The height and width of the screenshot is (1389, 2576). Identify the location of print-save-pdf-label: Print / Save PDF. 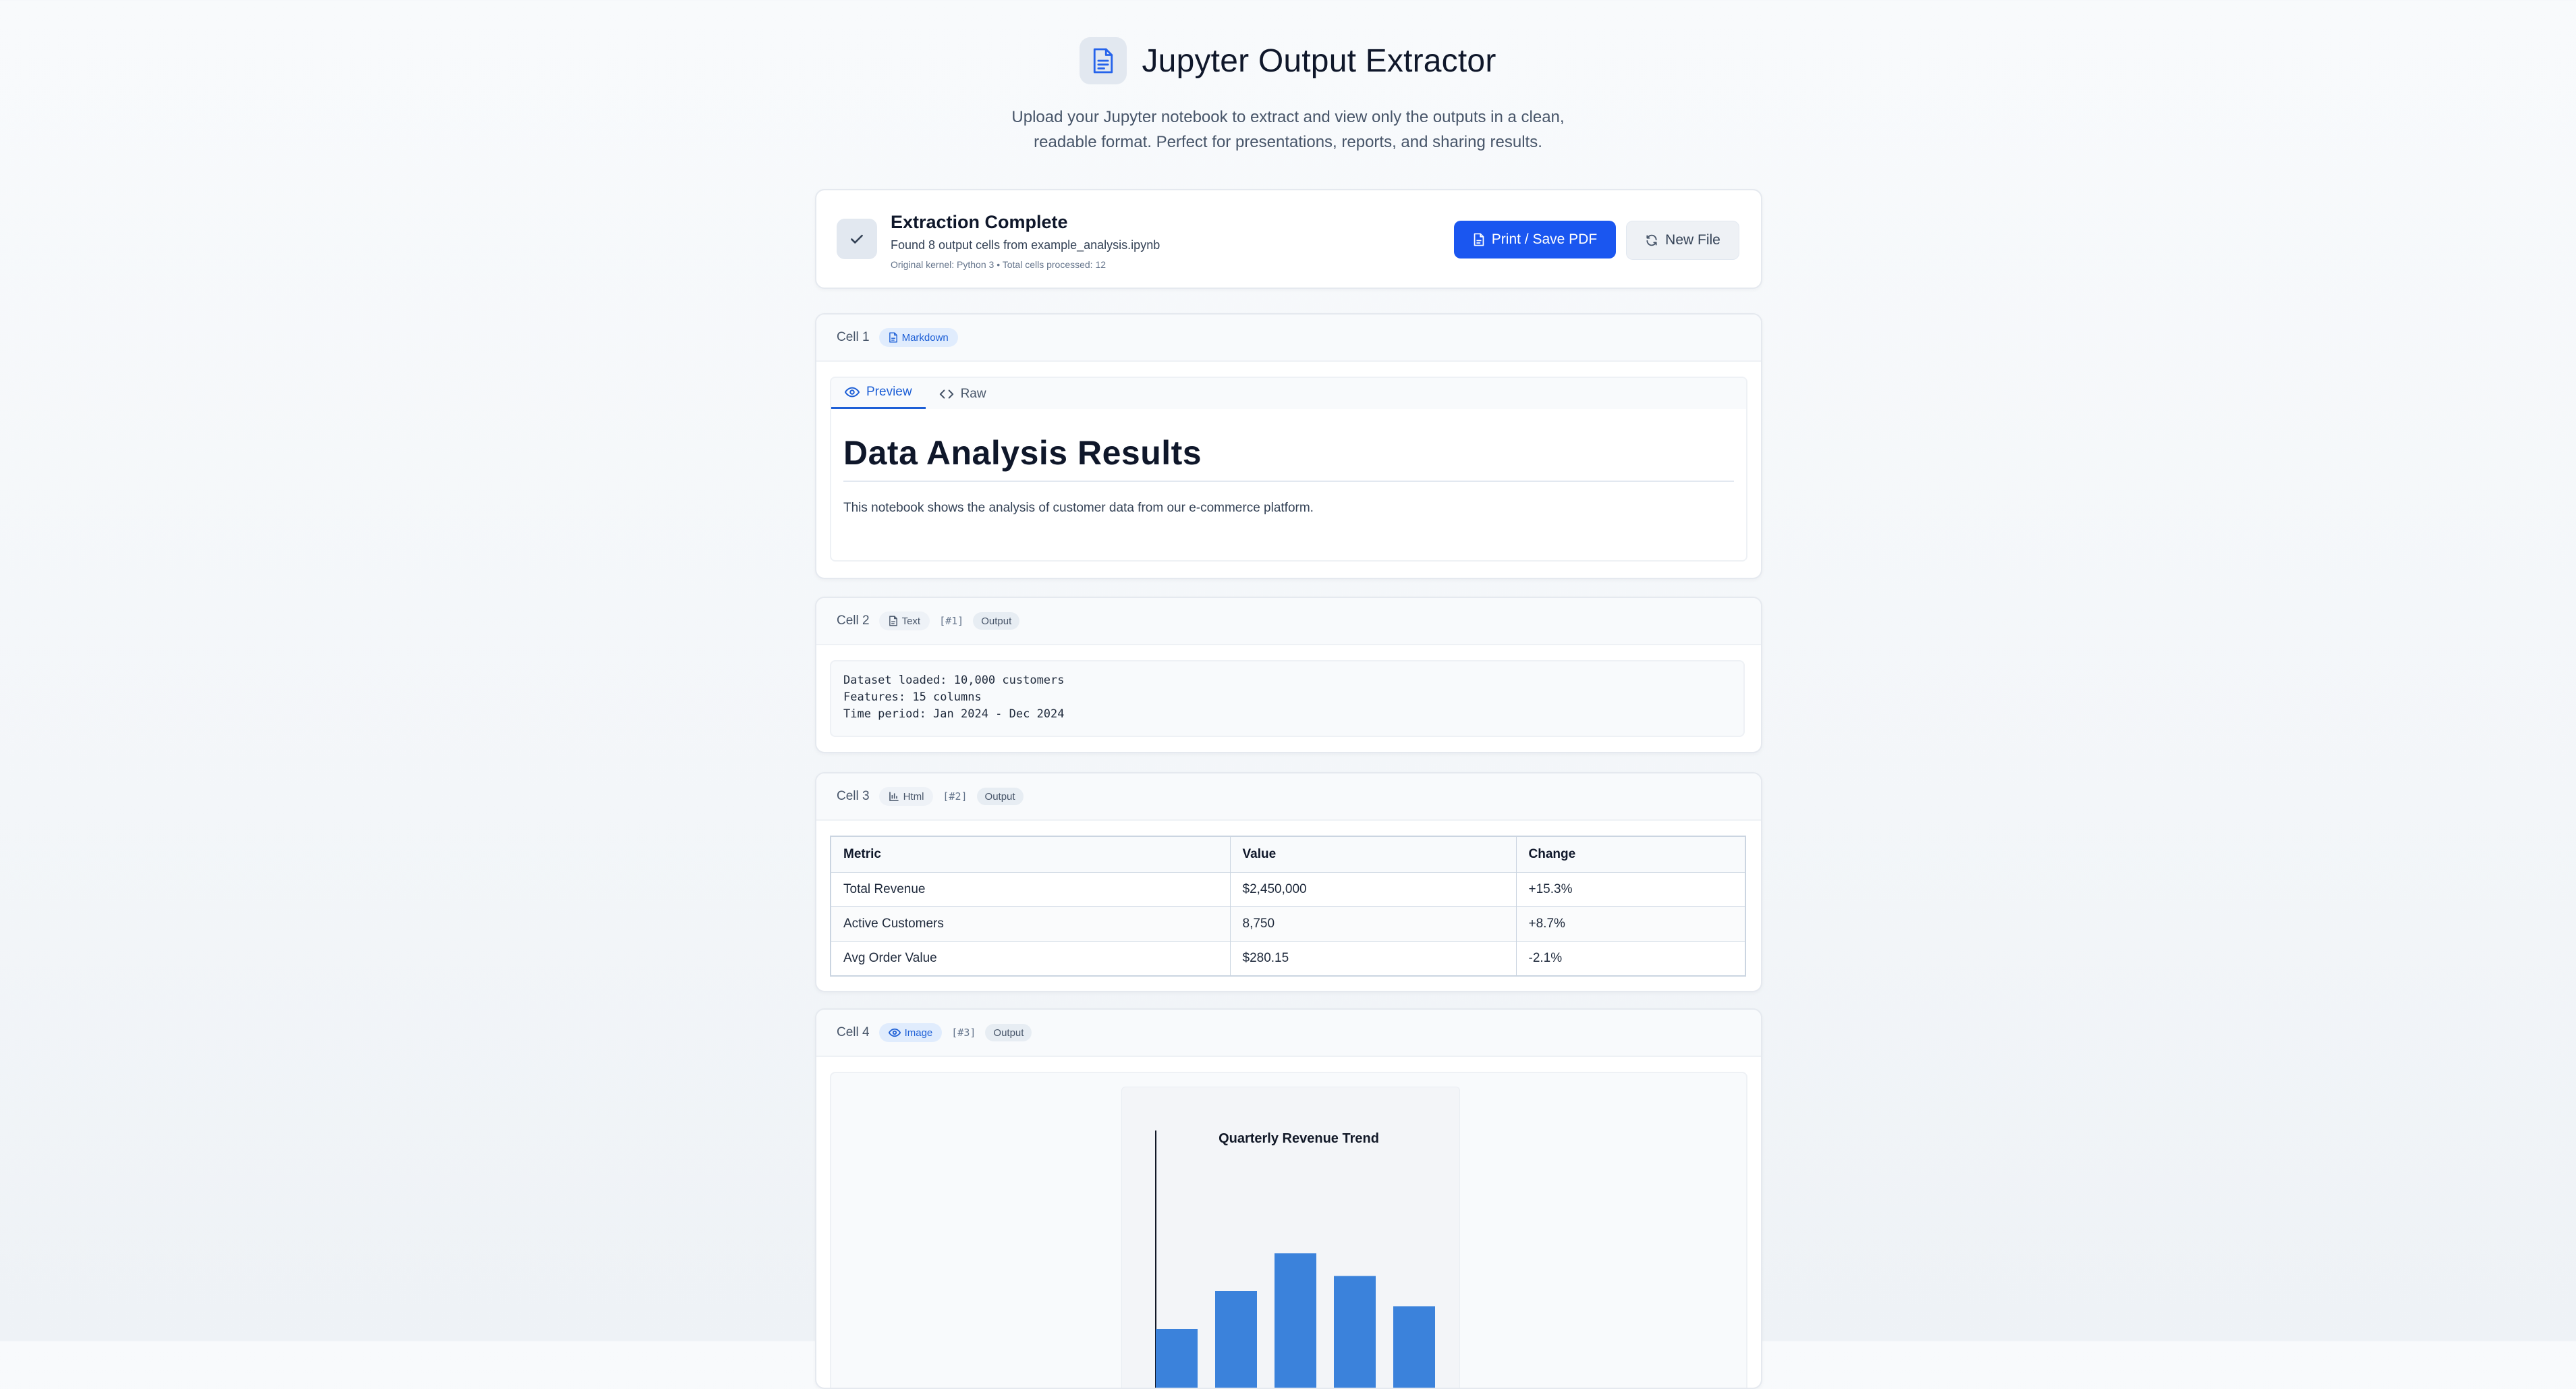
(1544, 239).